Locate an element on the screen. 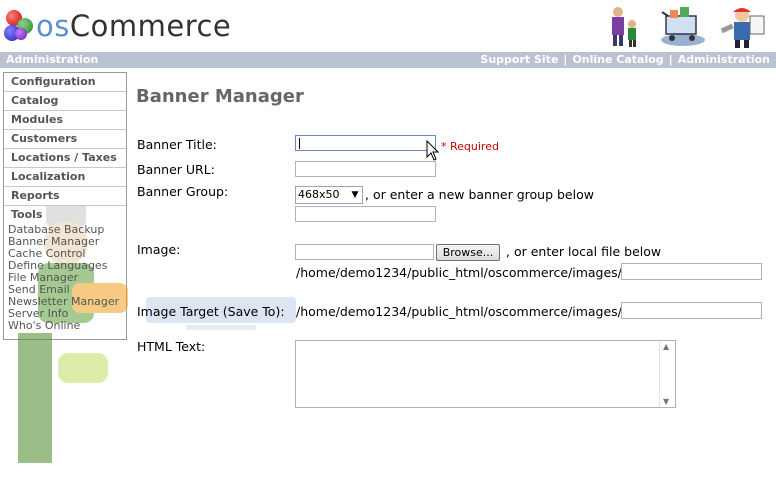 Image resolution: width=776 pixels, height=483 pixels. sidebar-catalog: Catalog is located at coordinates (65, 101).